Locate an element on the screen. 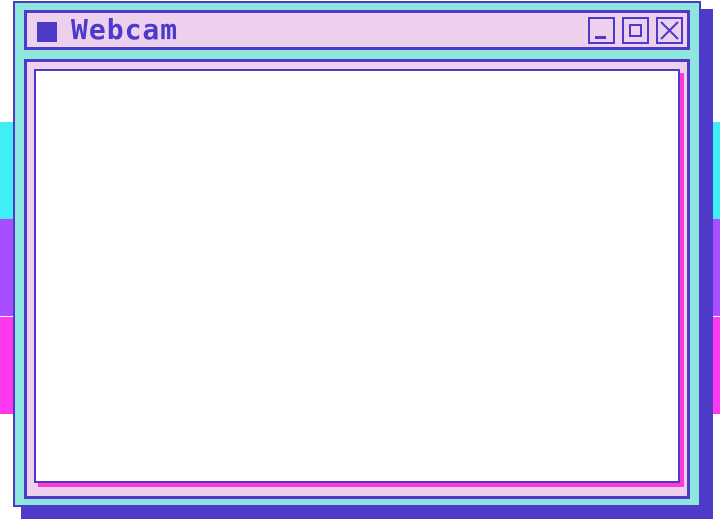 This screenshot has height=519, width=720. window-icon is located at coordinates (47, 32).